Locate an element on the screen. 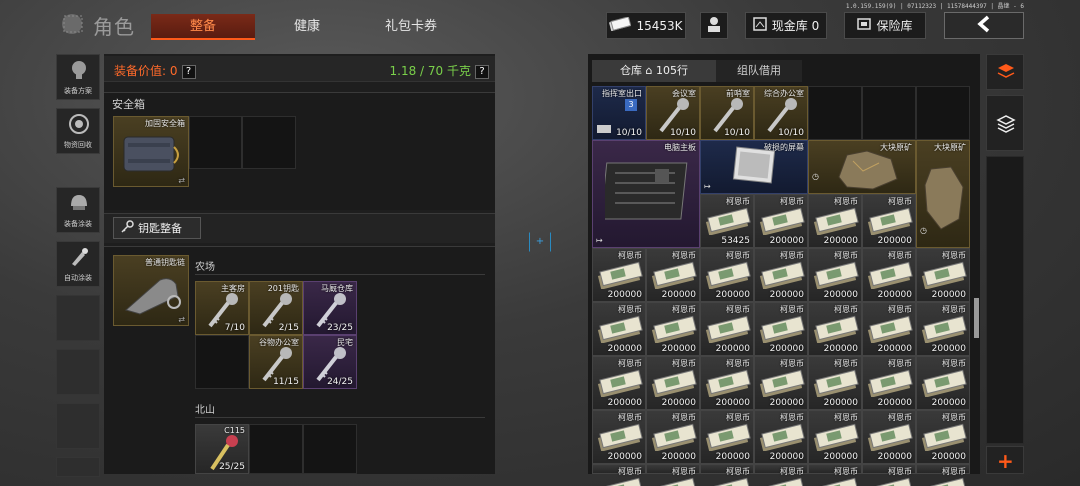  cash-vault-button: 现金库 0 is located at coordinates (786, 25).